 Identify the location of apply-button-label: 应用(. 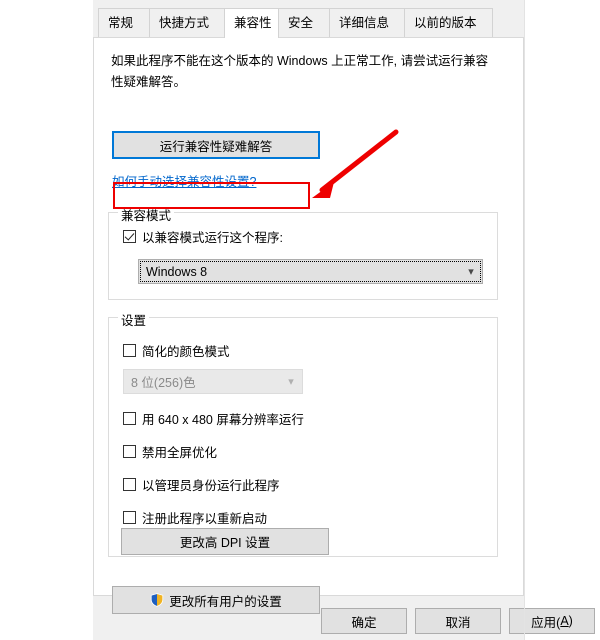
(546, 622).